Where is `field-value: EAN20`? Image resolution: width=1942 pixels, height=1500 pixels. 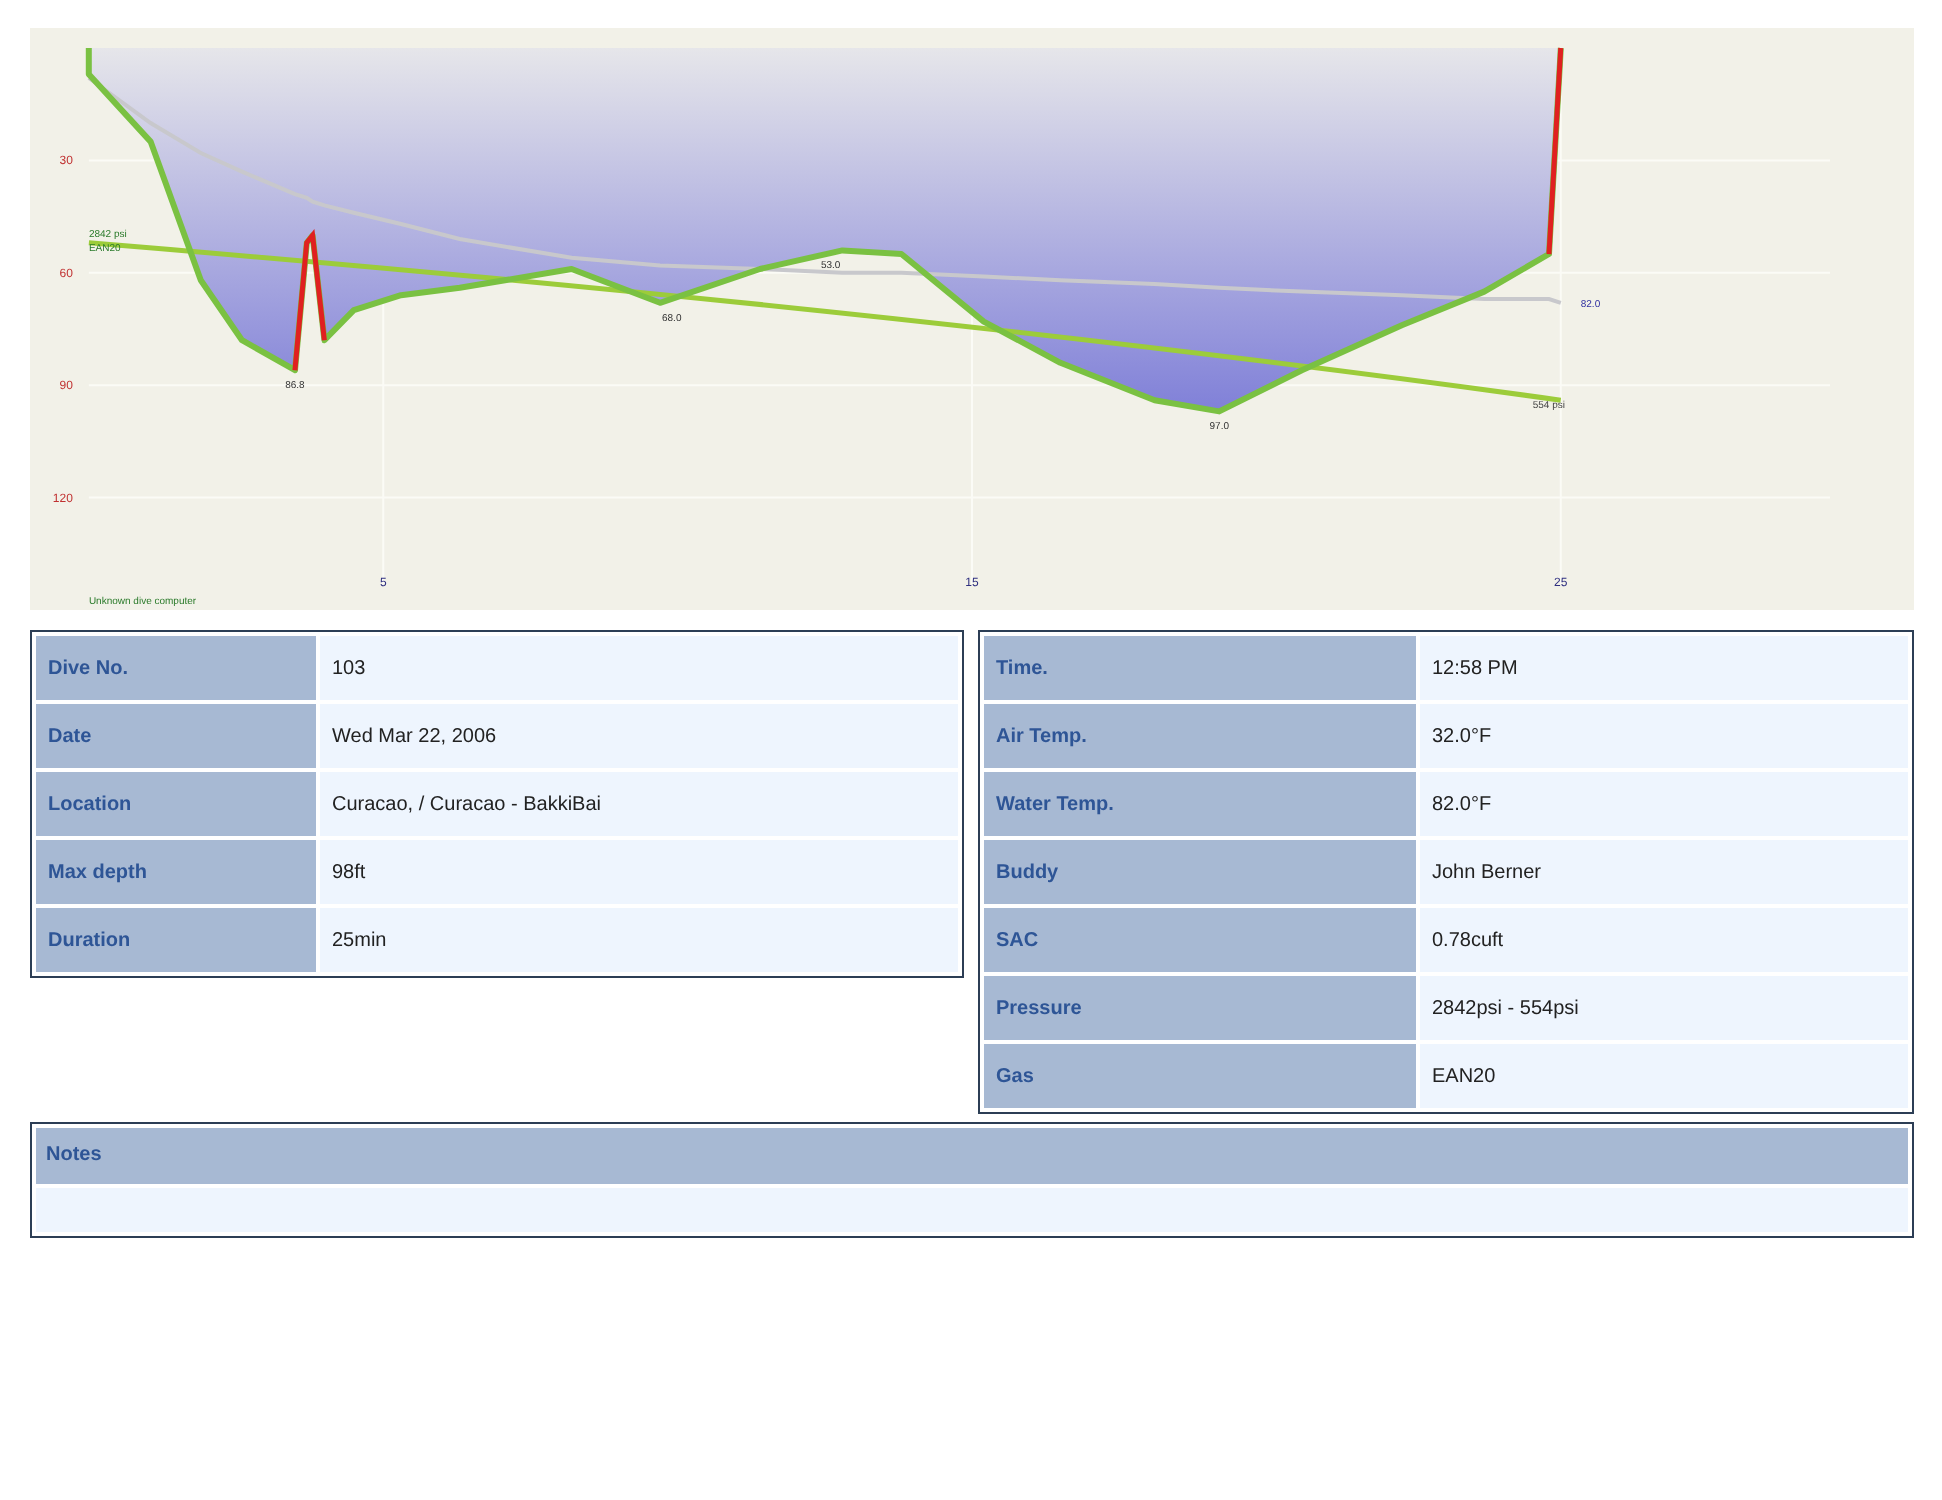 field-value: EAN20 is located at coordinates (1664, 1076).